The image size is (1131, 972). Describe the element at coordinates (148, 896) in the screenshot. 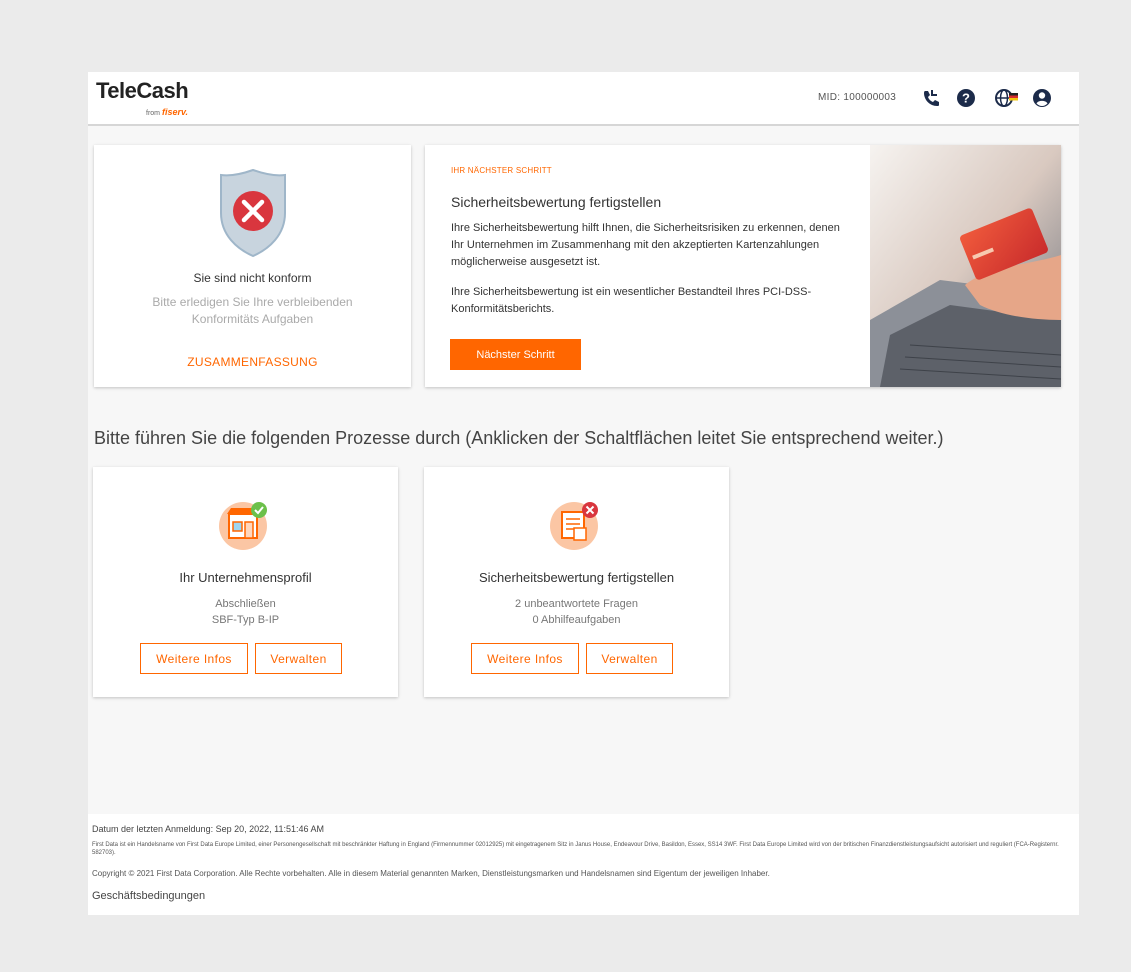

I see `terms-link: Geschäftsbedingungen` at that location.